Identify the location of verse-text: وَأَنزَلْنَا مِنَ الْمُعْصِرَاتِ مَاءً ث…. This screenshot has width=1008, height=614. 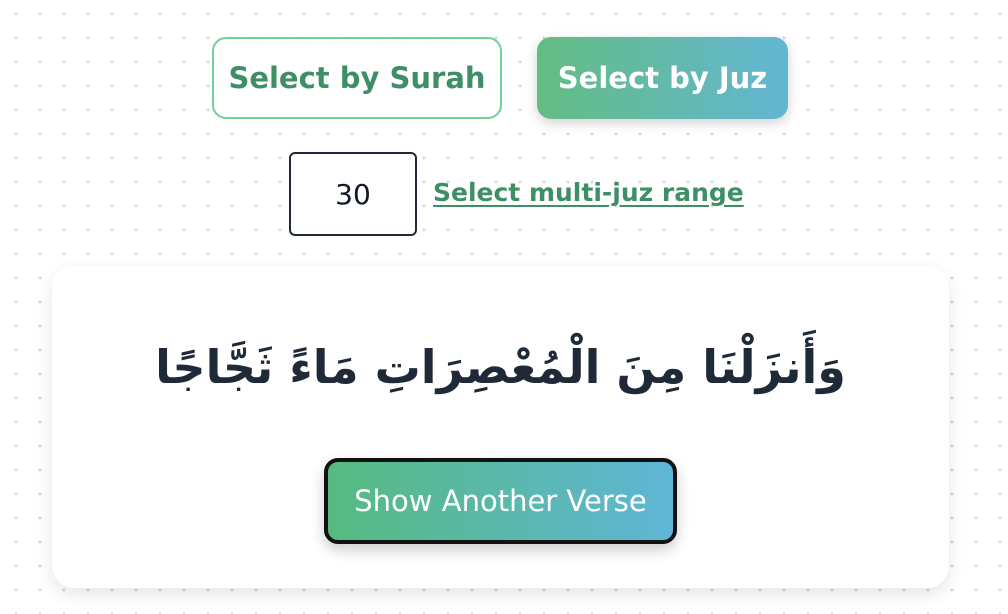
(500, 367).